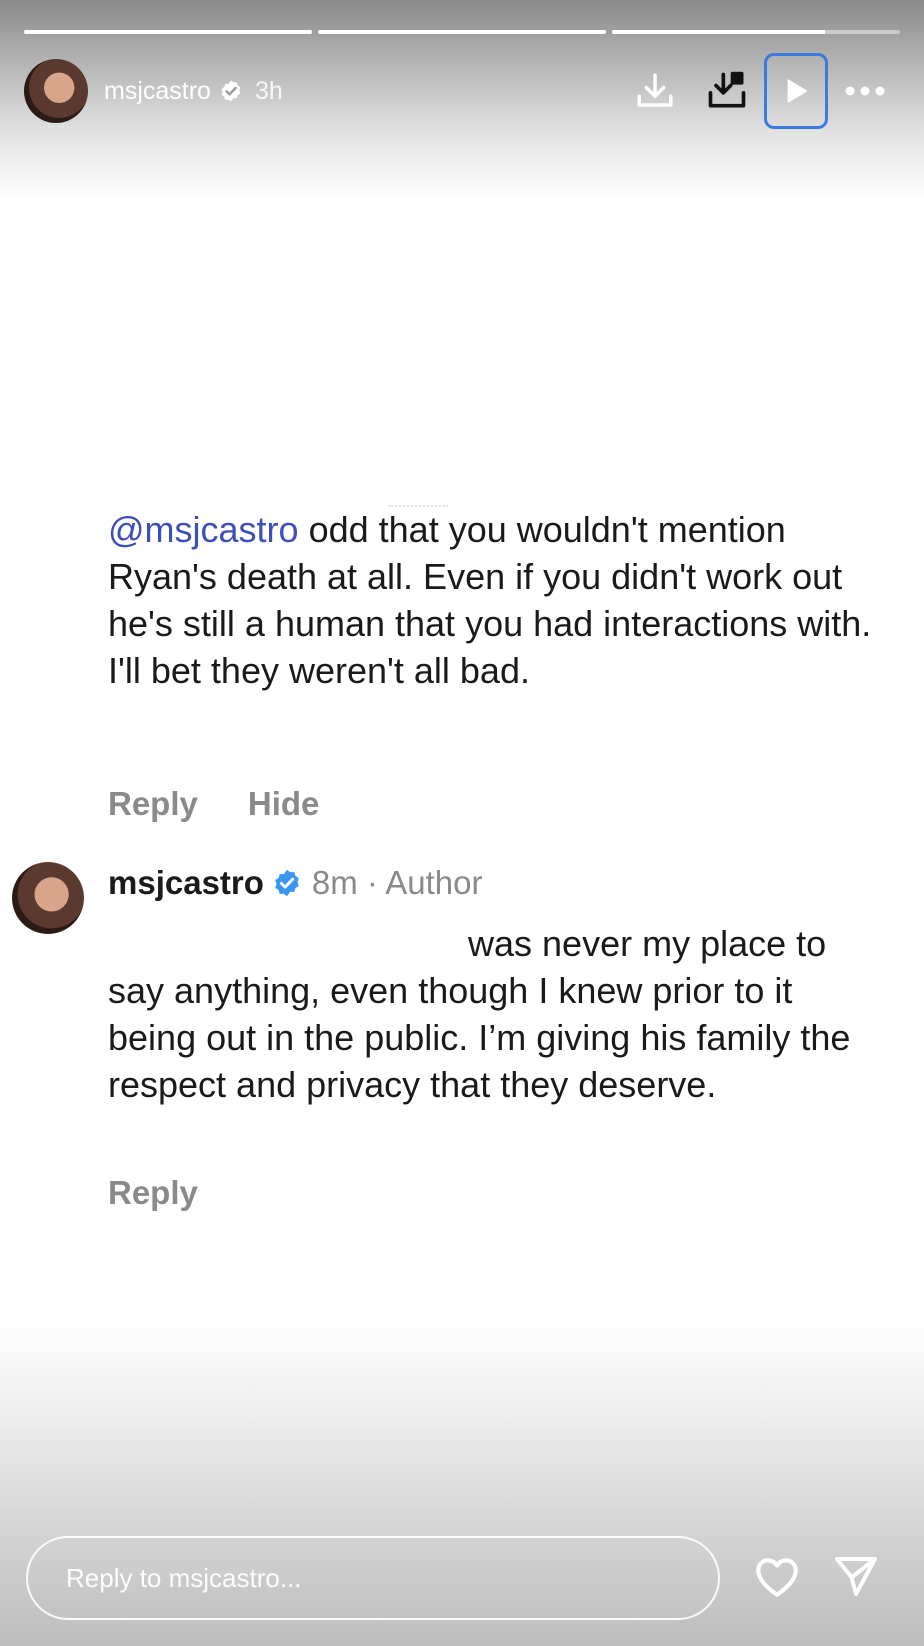 The width and height of the screenshot is (924, 1646). I want to click on download-button, so click(655, 91).